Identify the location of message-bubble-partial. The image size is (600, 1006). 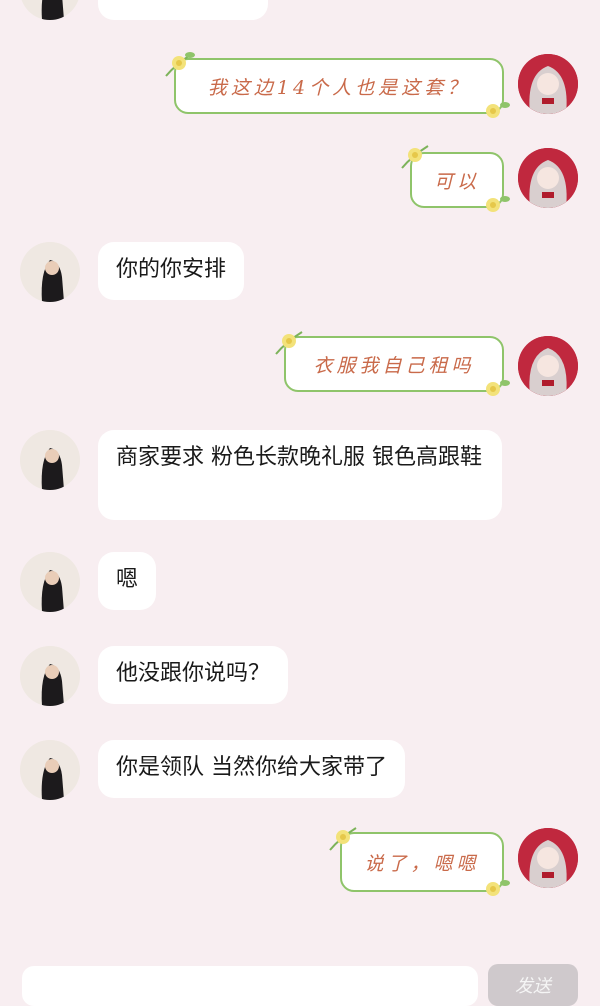
(183, 10).